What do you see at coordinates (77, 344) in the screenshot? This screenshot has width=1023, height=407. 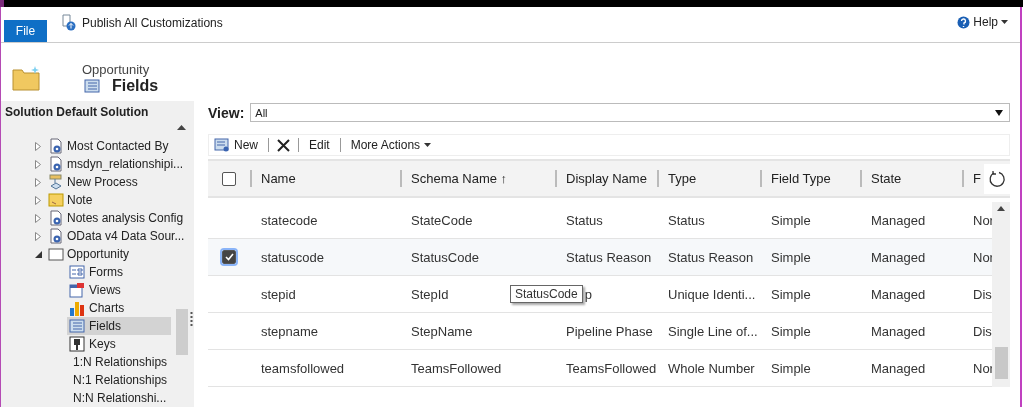 I see `key-icon` at bounding box center [77, 344].